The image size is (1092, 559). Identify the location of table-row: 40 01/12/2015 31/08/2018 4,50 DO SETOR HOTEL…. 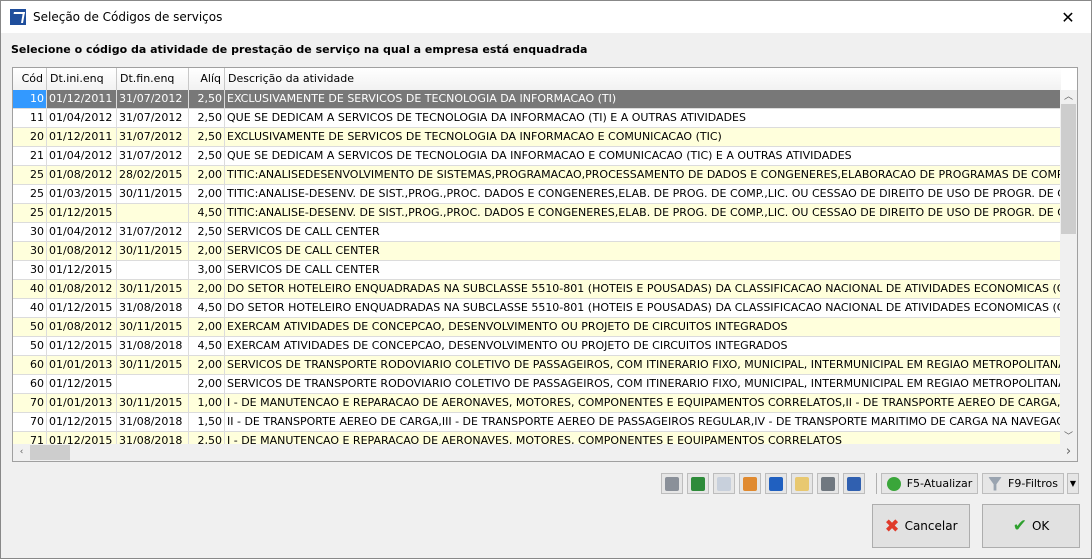
(537, 308).